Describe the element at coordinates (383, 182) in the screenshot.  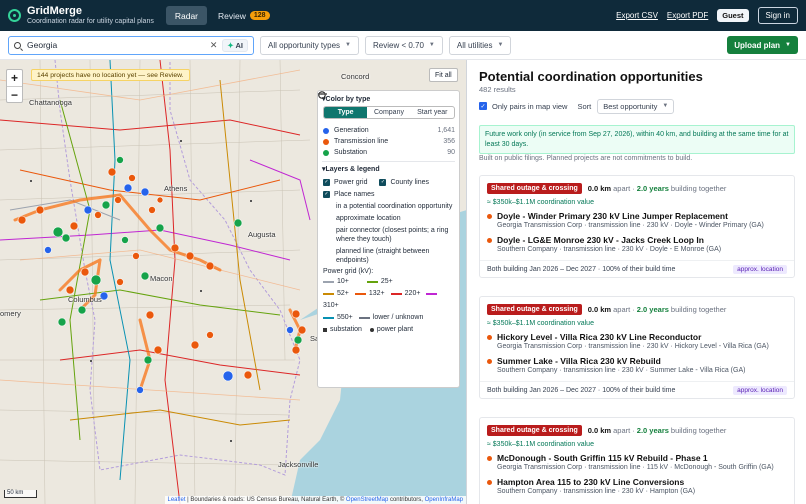
I see `county-lines-checkbox: ✓` at that location.